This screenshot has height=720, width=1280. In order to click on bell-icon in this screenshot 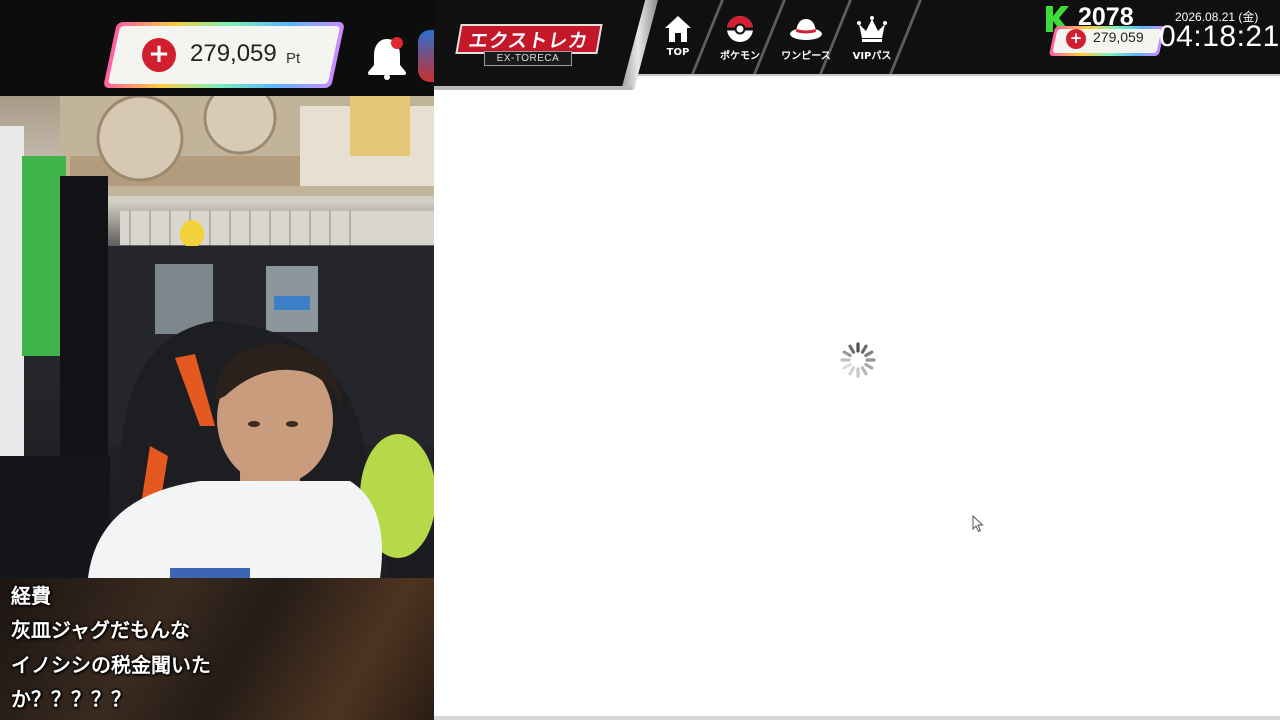, I will do `click(387, 57)`.